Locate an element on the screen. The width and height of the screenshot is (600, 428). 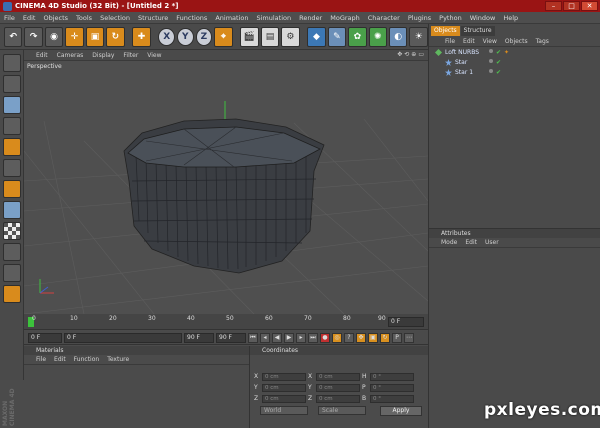
start-frame-field: 0 F is located at coordinates (45, 337).